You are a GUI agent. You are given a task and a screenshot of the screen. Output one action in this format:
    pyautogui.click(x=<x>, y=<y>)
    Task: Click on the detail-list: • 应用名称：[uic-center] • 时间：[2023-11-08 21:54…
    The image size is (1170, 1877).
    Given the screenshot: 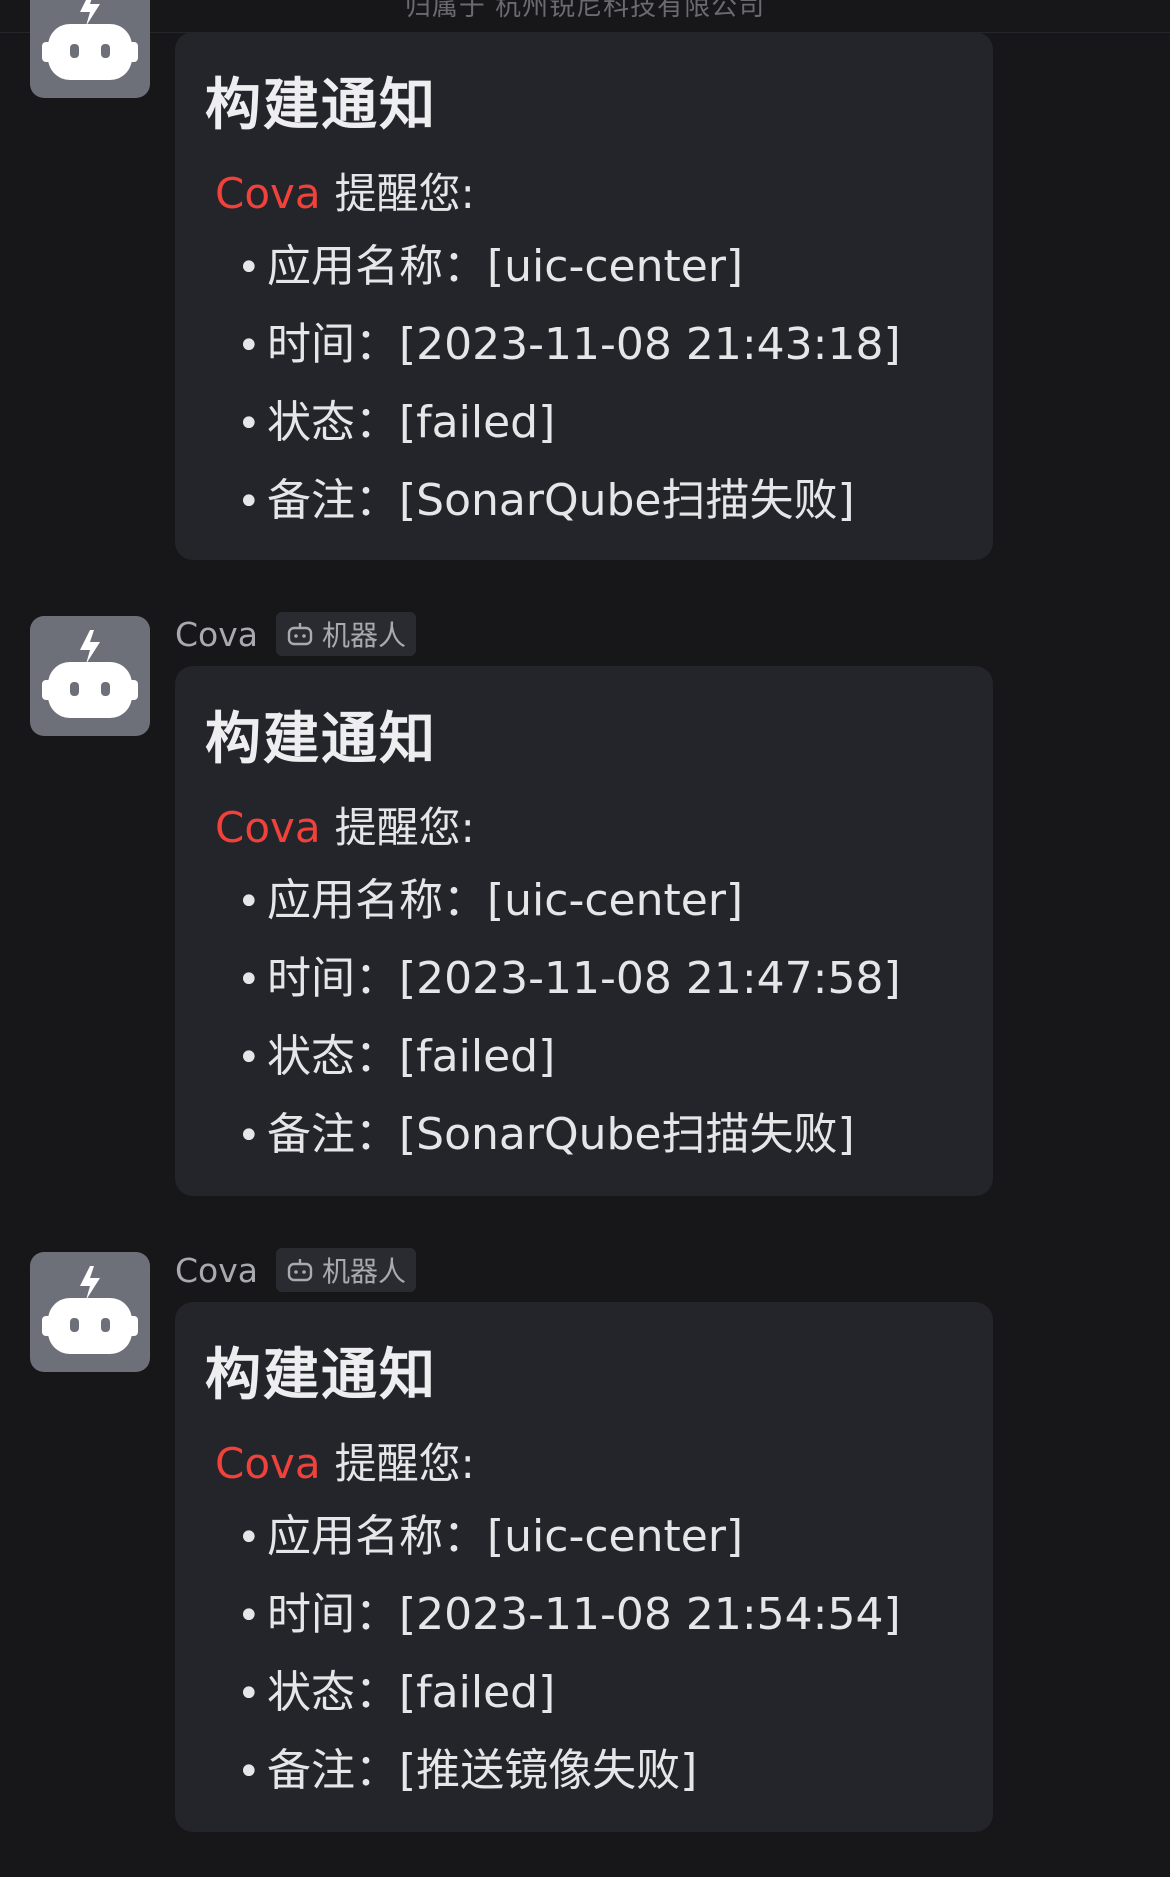 What is the action you would take?
    pyautogui.click(x=569, y=1654)
    